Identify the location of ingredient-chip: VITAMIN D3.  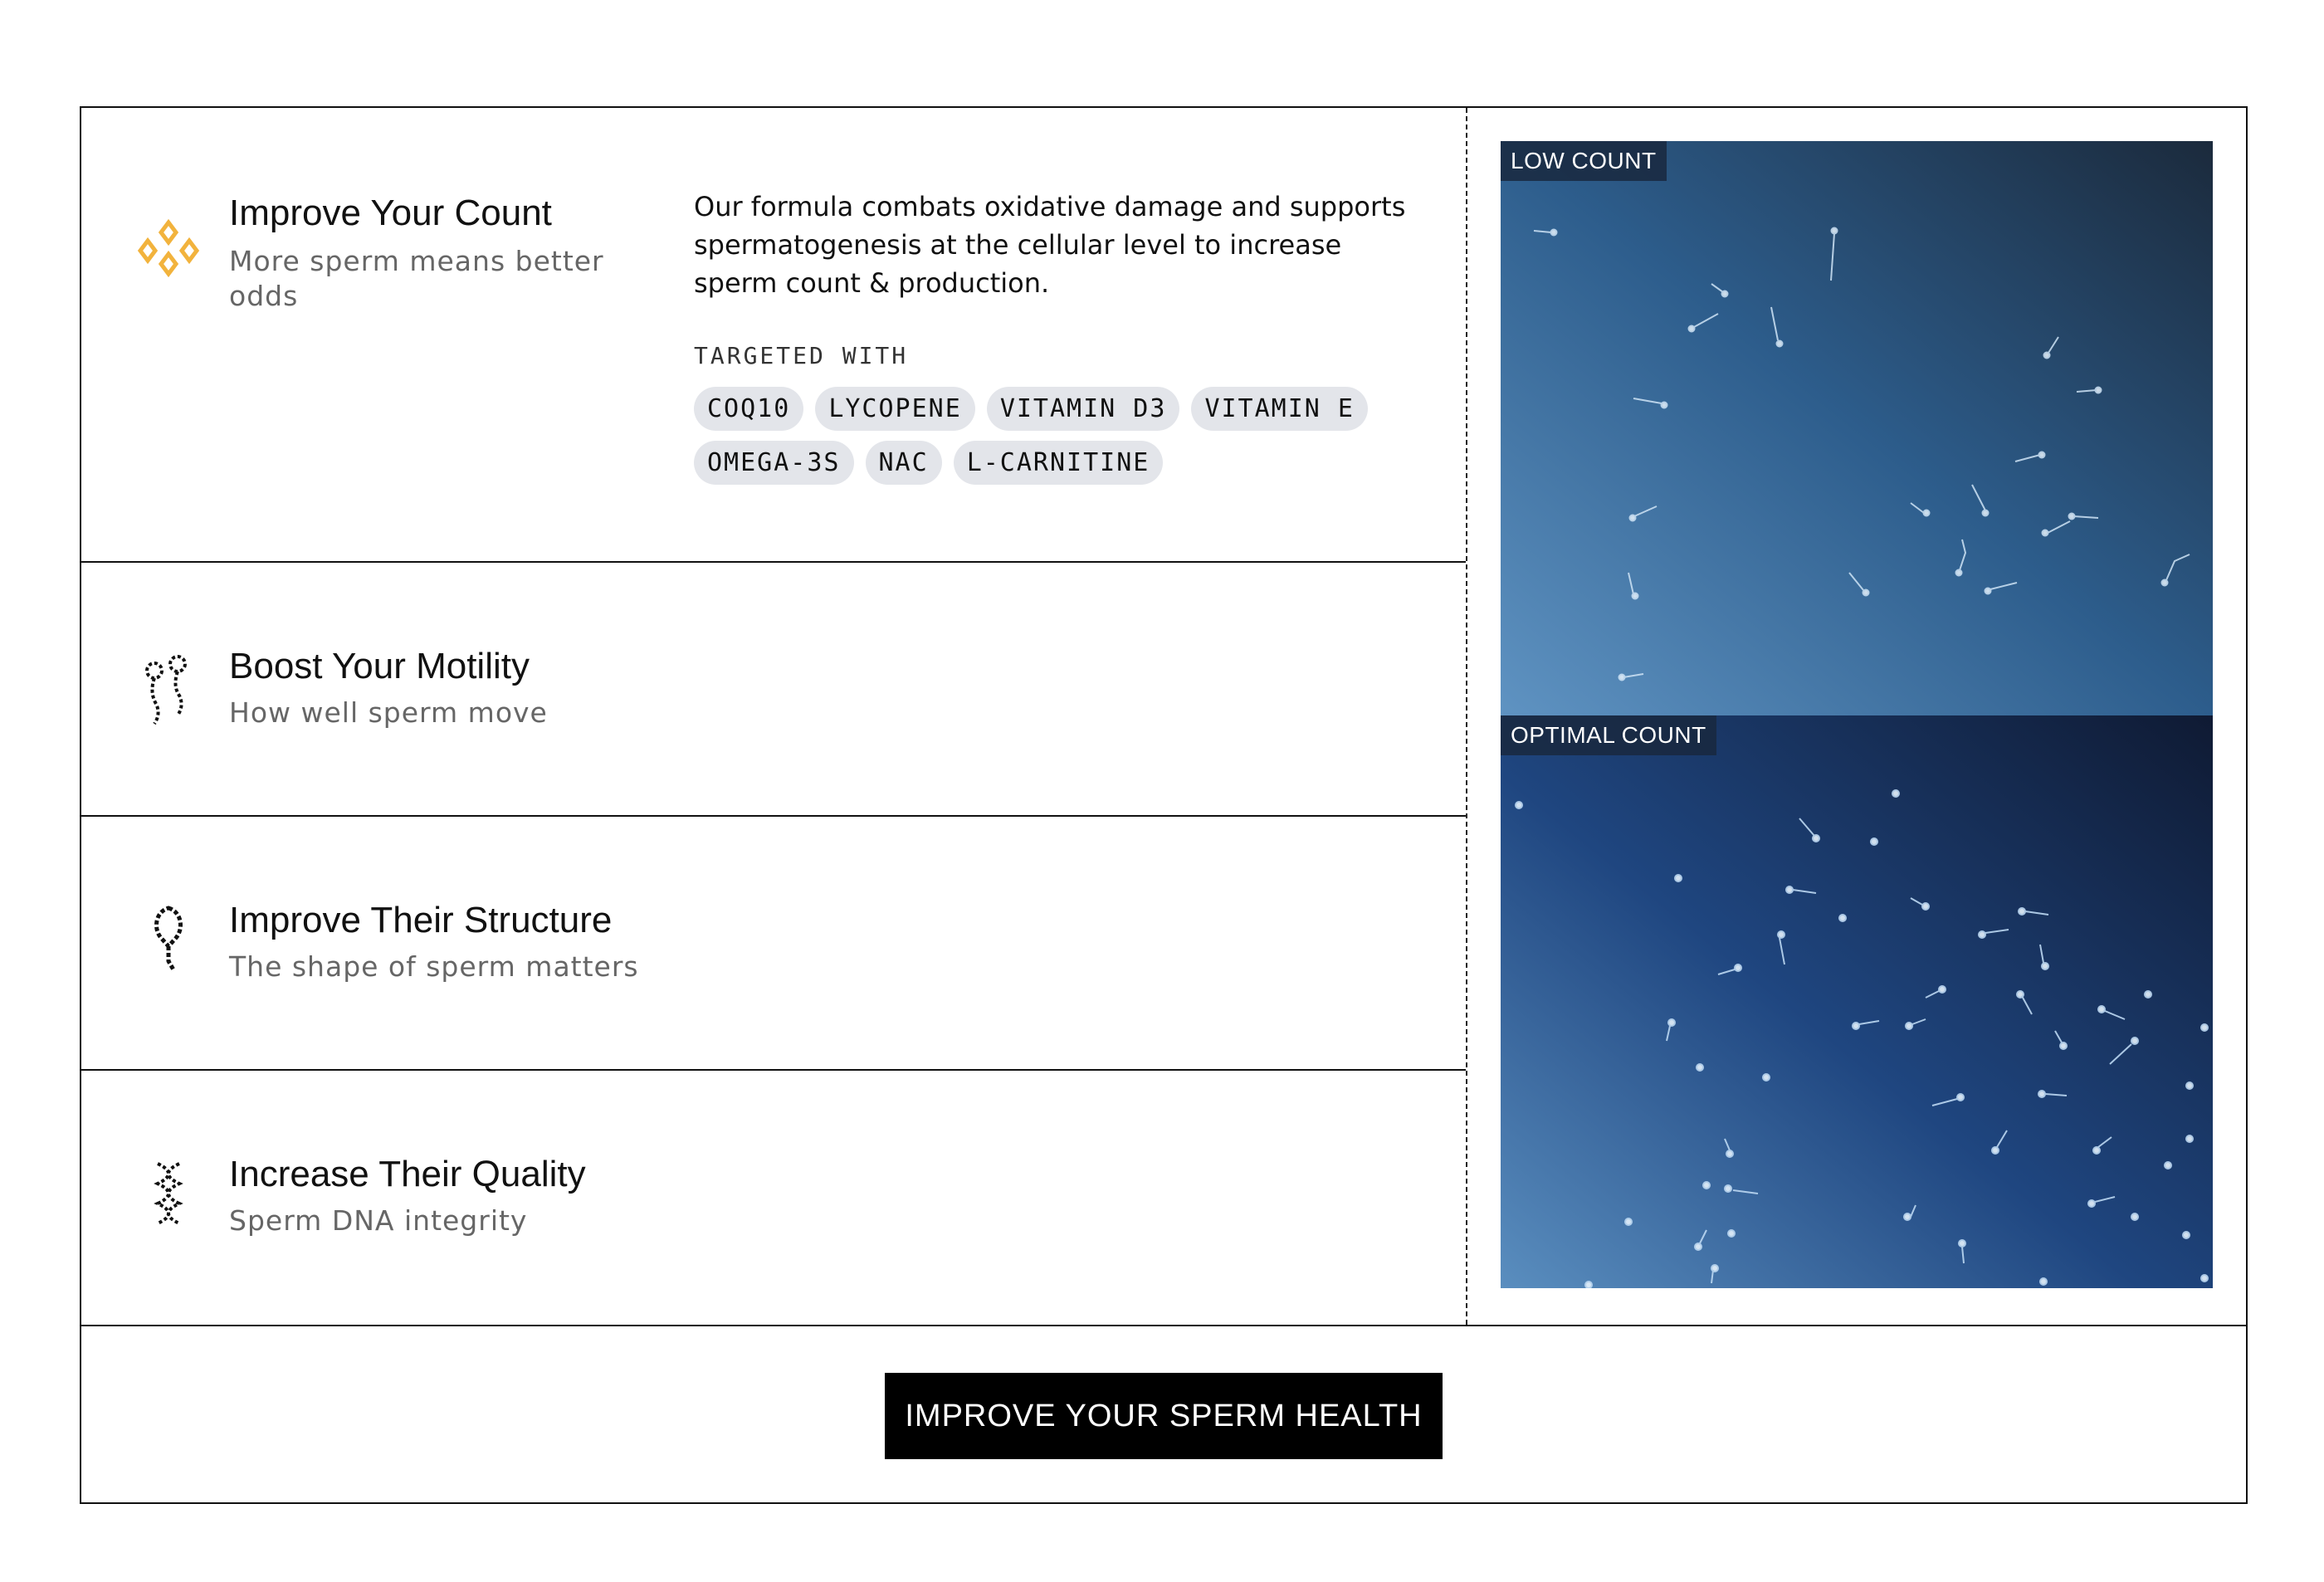
(1083, 409).